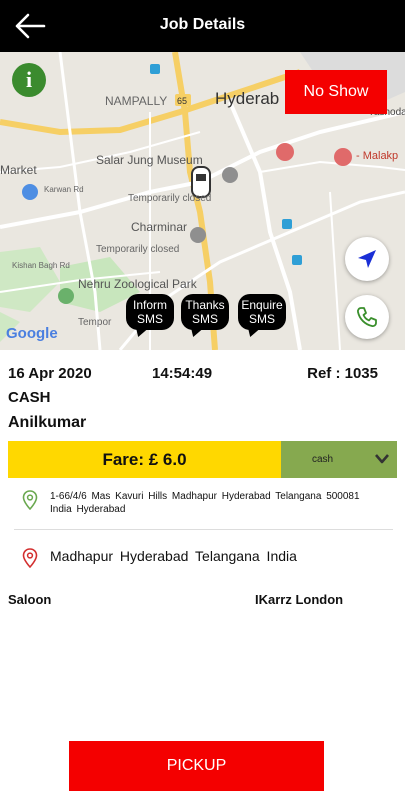 This screenshot has width=405, height=800. I want to click on map-label-hyderabad: Hyderab, so click(247, 98).